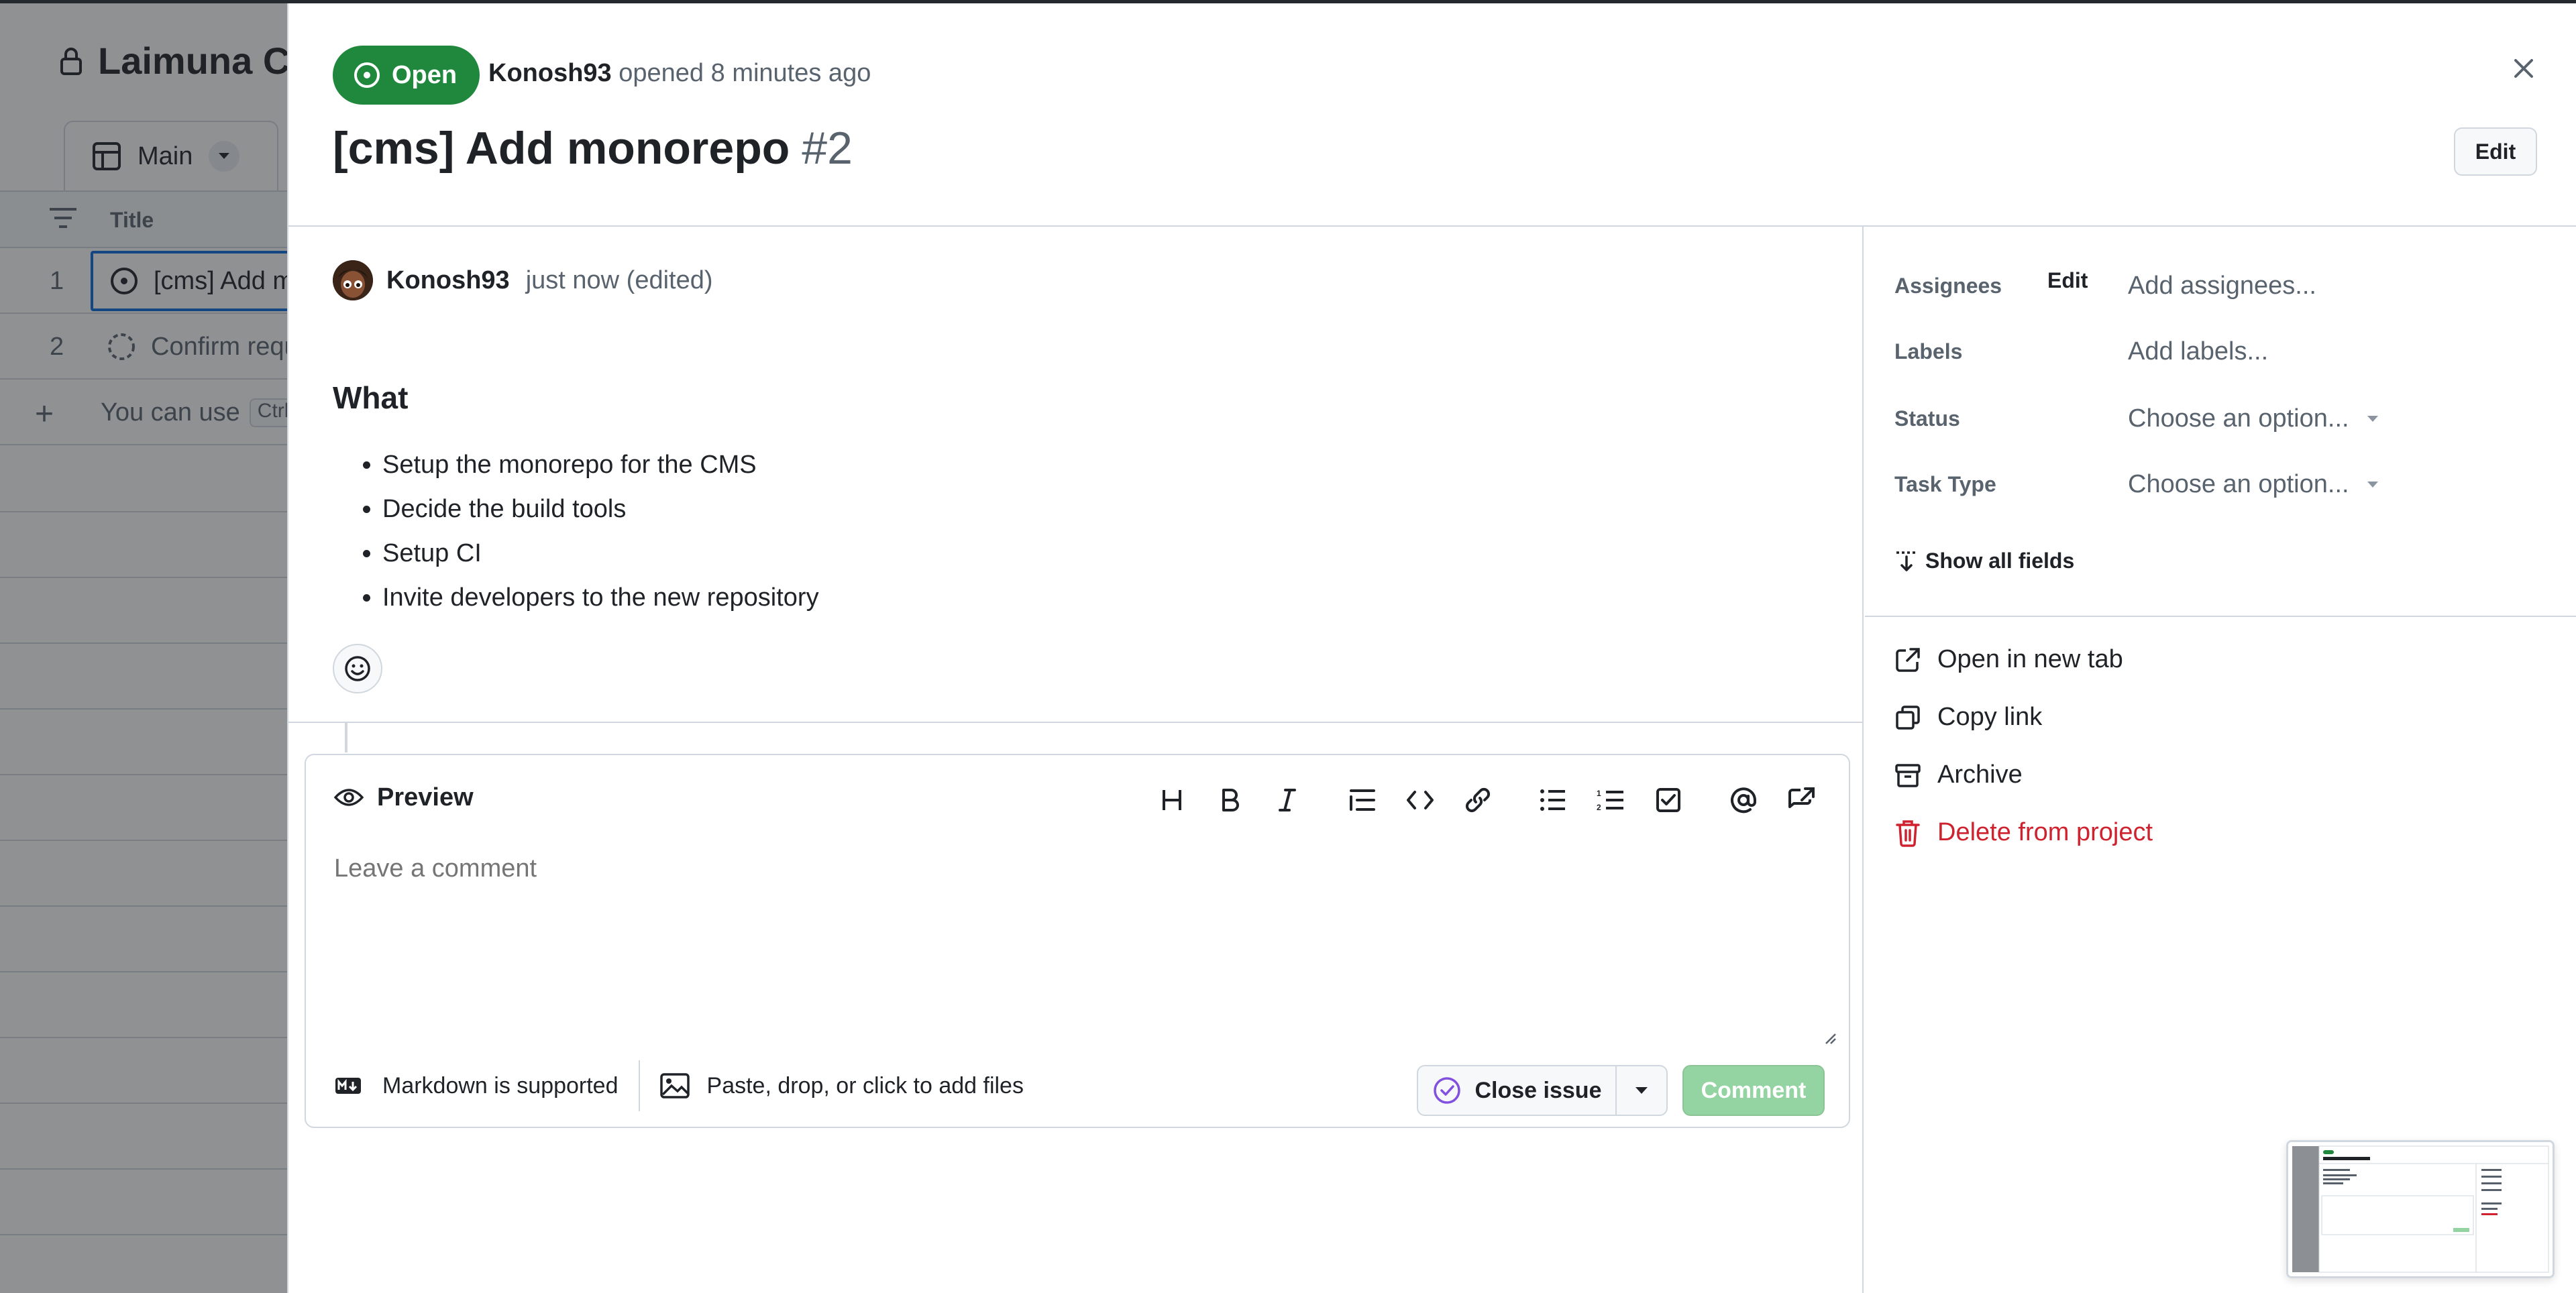 This screenshot has width=2576, height=1293. What do you see at coordinates (2420, 1209) in the screenshot?
I see `page-thumbnail-preview` at bounding box center [2420, 1209].